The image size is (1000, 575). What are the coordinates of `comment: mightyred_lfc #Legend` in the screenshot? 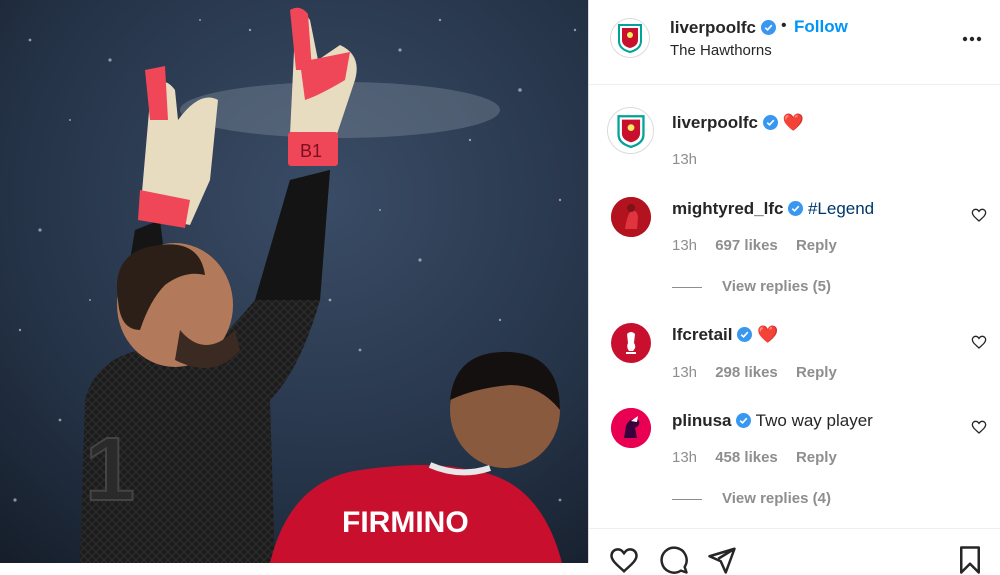 It's located at (773, 209).